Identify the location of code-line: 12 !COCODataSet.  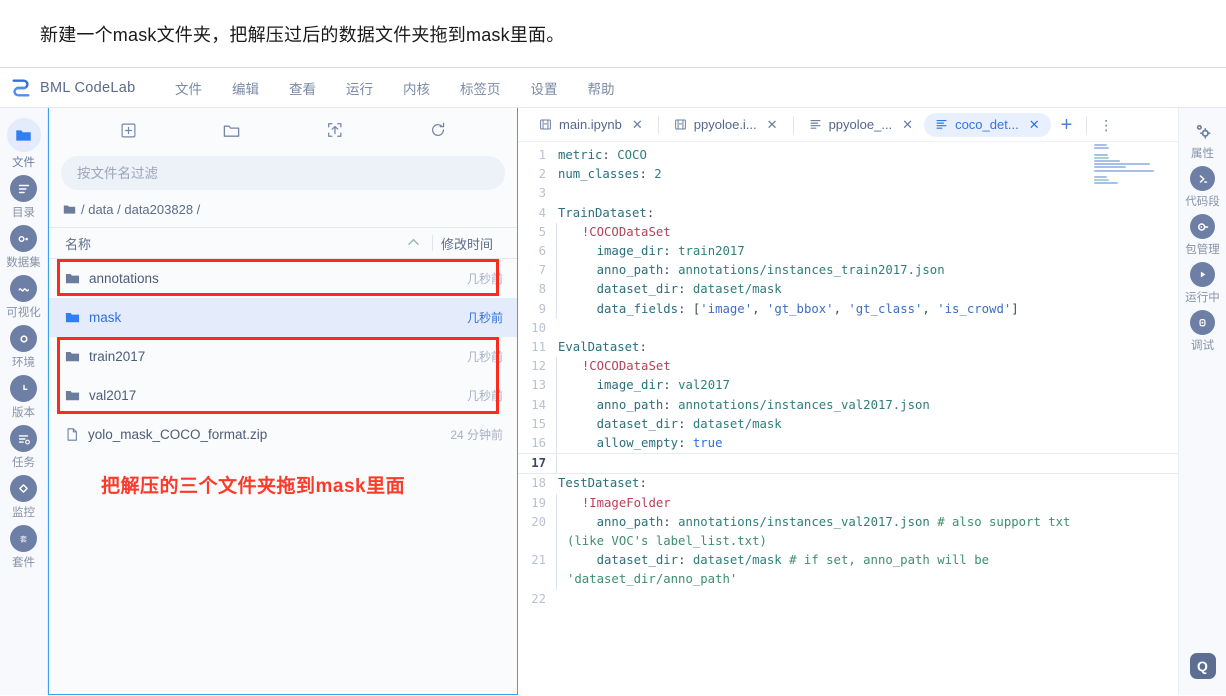
(848, 367).